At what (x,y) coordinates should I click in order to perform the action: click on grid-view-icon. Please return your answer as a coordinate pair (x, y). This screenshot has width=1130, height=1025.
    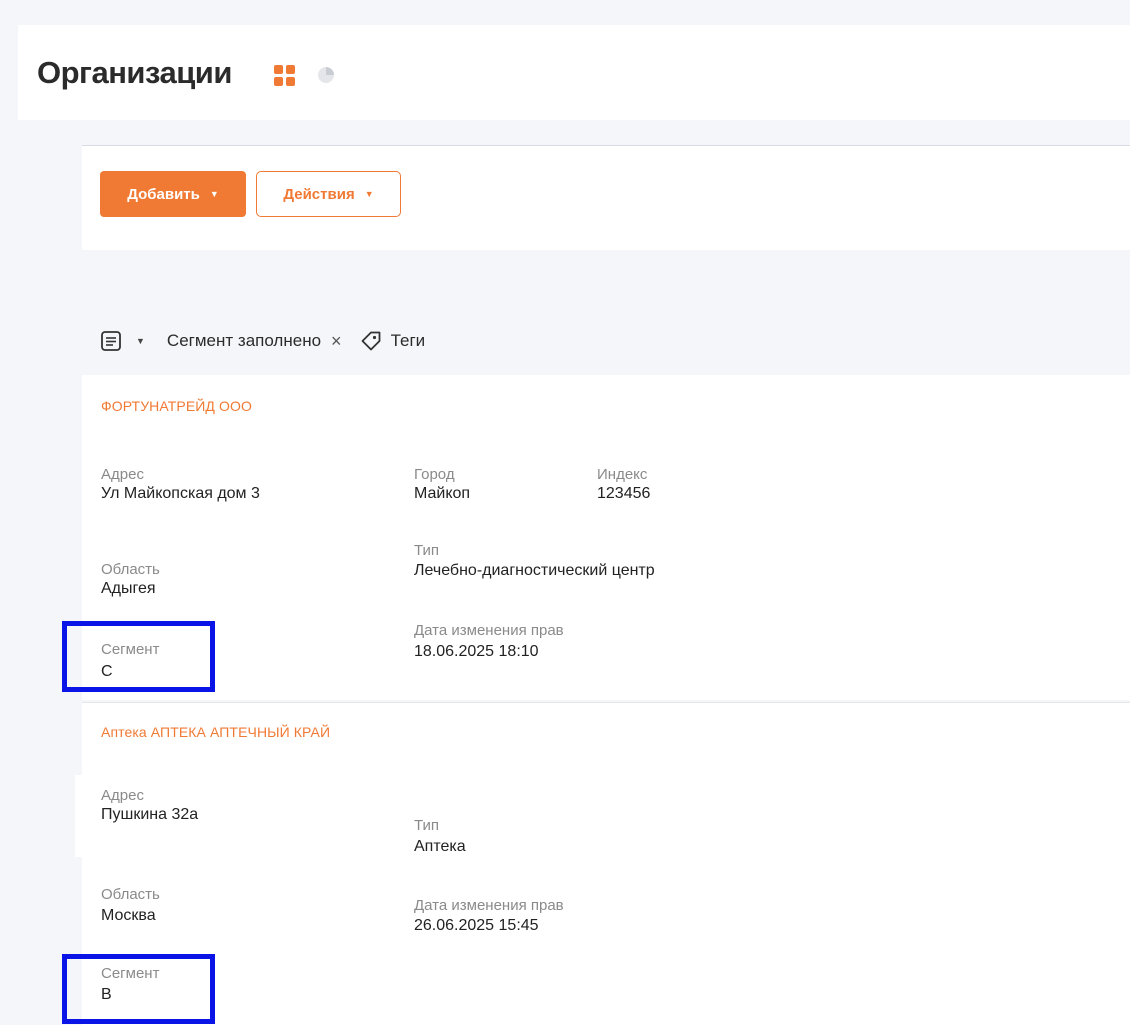
    Looking at the image, I should click on (284, 75).